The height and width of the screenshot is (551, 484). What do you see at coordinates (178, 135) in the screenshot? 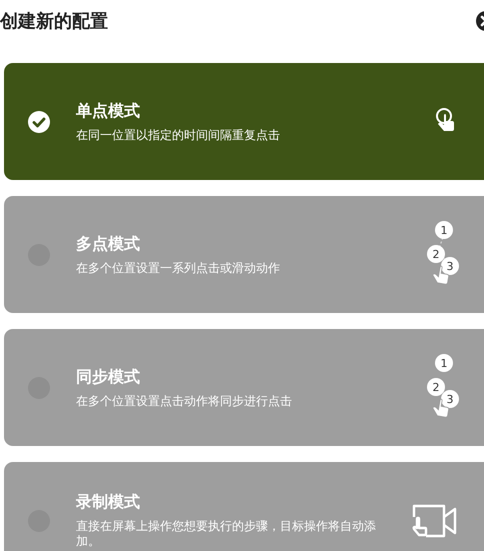
I see `mode-description: 在同一位置以指定的时间间隔重复点击` at bounding box center [178, 135].